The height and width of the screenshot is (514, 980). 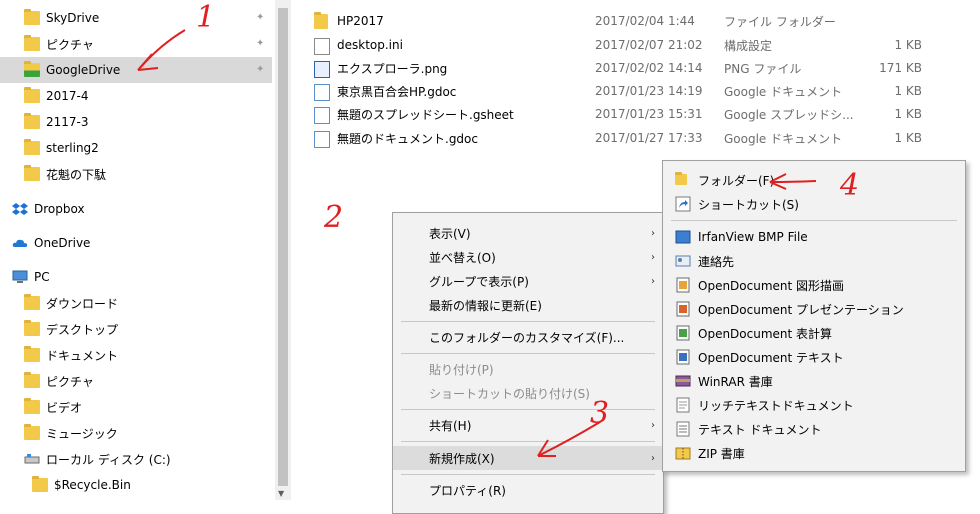 What do you see at coordinates (850, 185) in the screenshot?
I see `annotation-number-4: 4` at bounding box center [850, 185].